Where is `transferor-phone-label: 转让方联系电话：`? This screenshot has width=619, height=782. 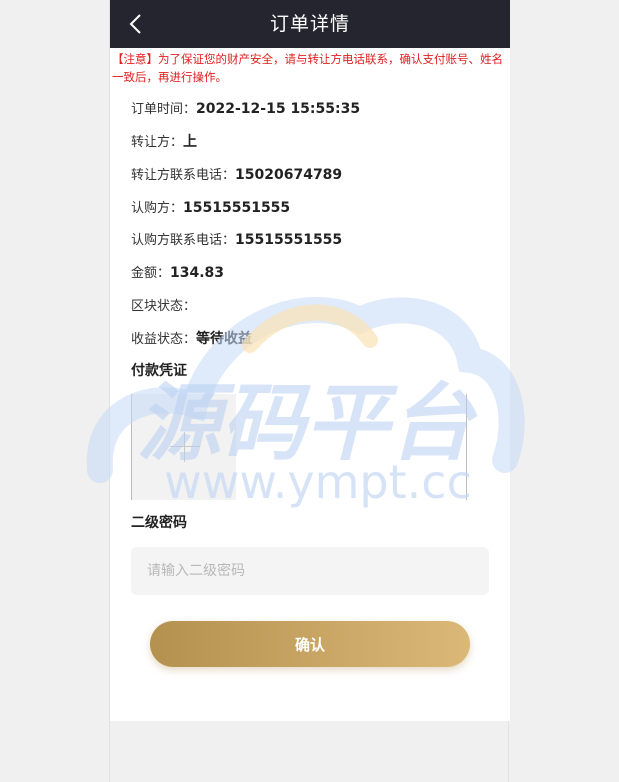 transferor-phone-label: 转让方联系电话： is located at coordinates (183, 175).